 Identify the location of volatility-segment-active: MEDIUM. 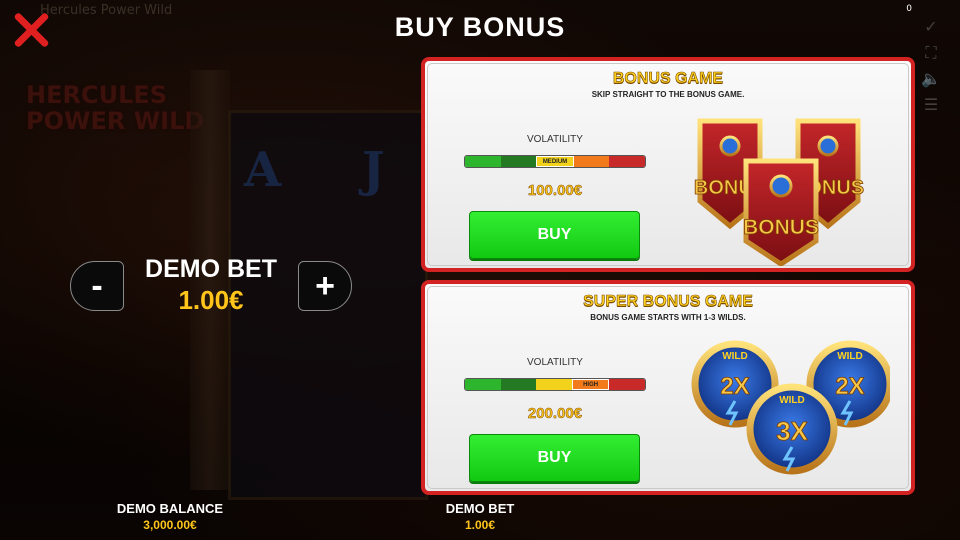
(555, 161).